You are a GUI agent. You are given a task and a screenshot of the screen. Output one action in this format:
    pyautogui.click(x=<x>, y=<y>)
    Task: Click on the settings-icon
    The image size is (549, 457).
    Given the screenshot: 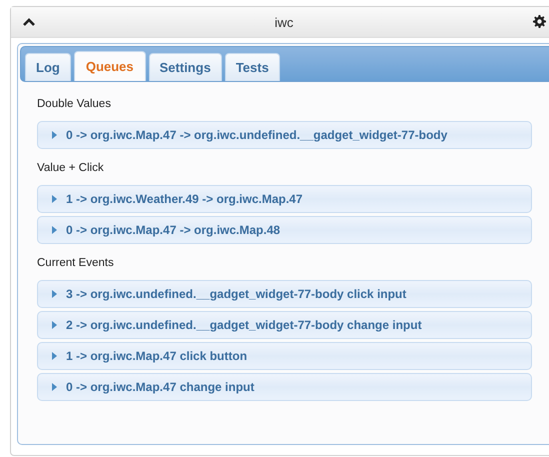 What is the action you would take?
    pyautogui.click(x=539, y=21)
    